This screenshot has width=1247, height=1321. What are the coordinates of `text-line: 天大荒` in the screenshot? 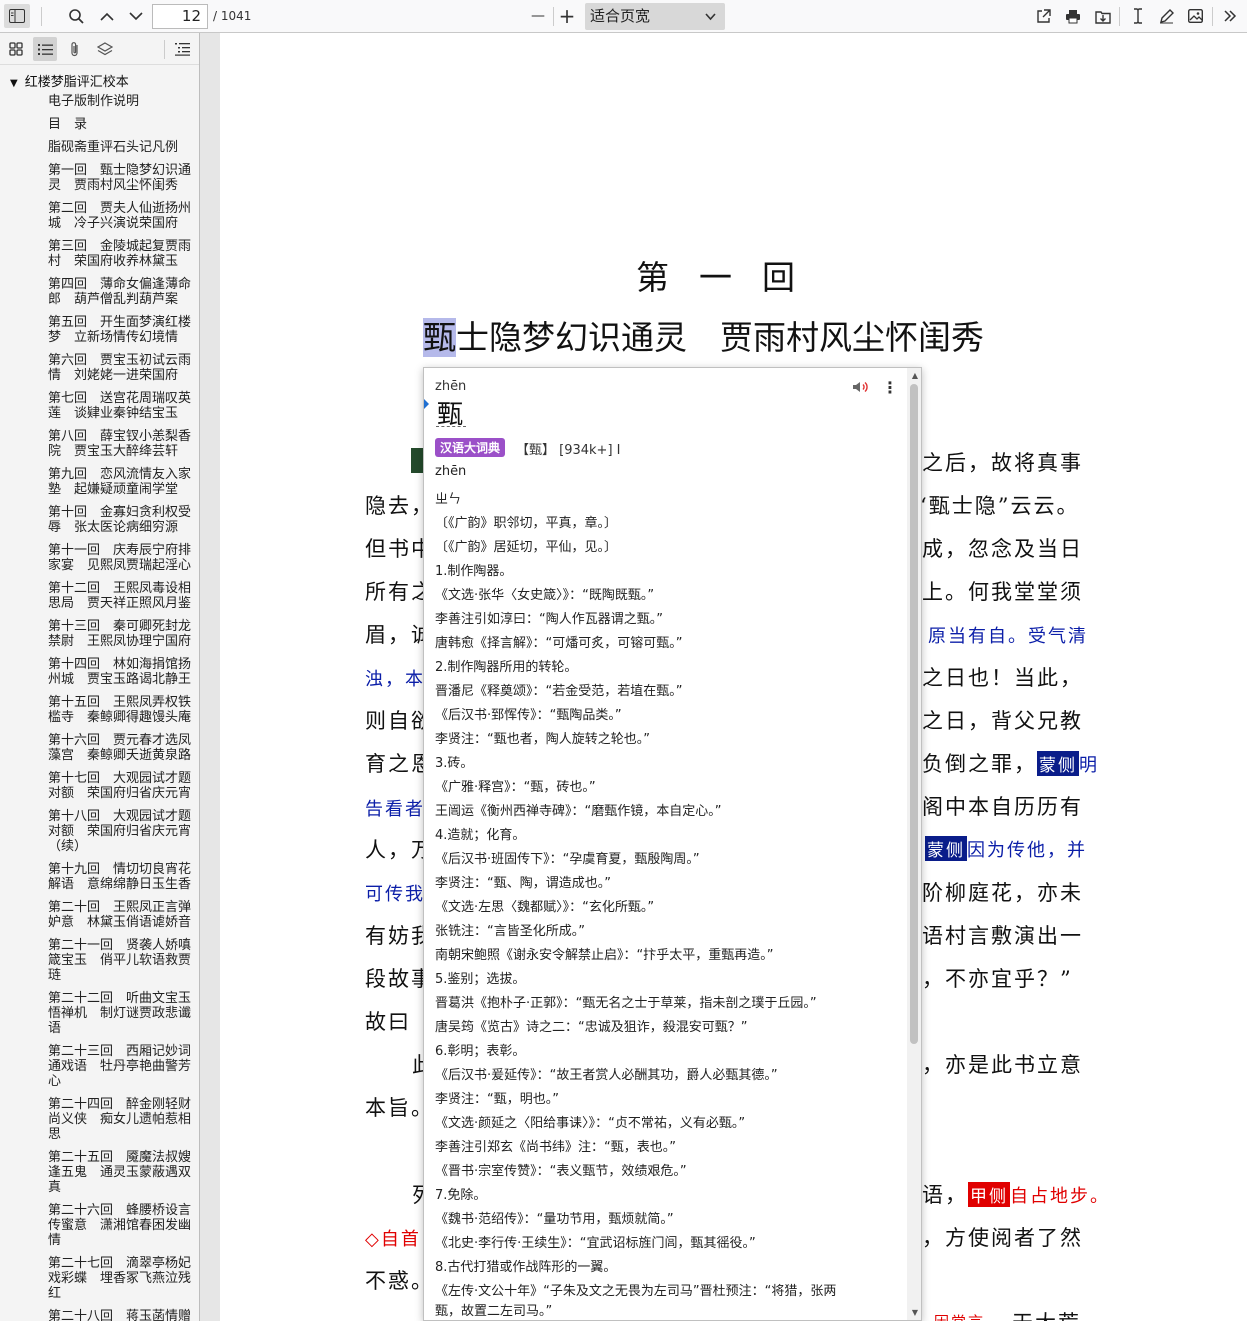 It's located at (1046, 1314).